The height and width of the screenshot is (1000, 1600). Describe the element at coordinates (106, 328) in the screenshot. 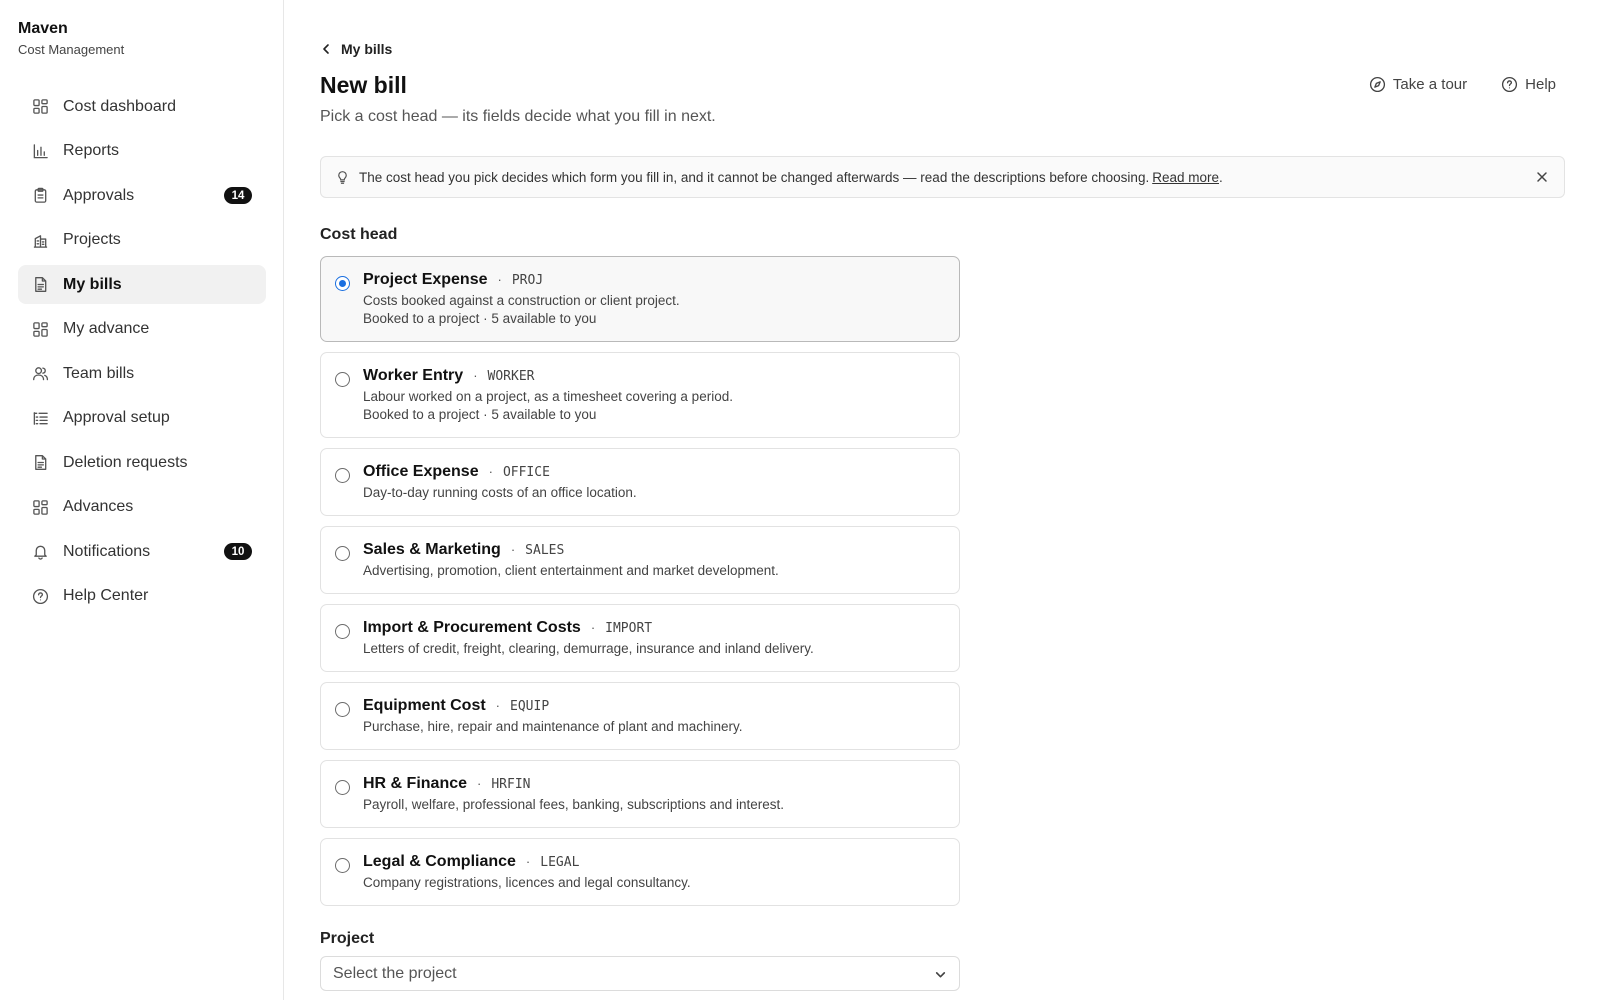

I see `sidebar-item-label: My advance` at that location.